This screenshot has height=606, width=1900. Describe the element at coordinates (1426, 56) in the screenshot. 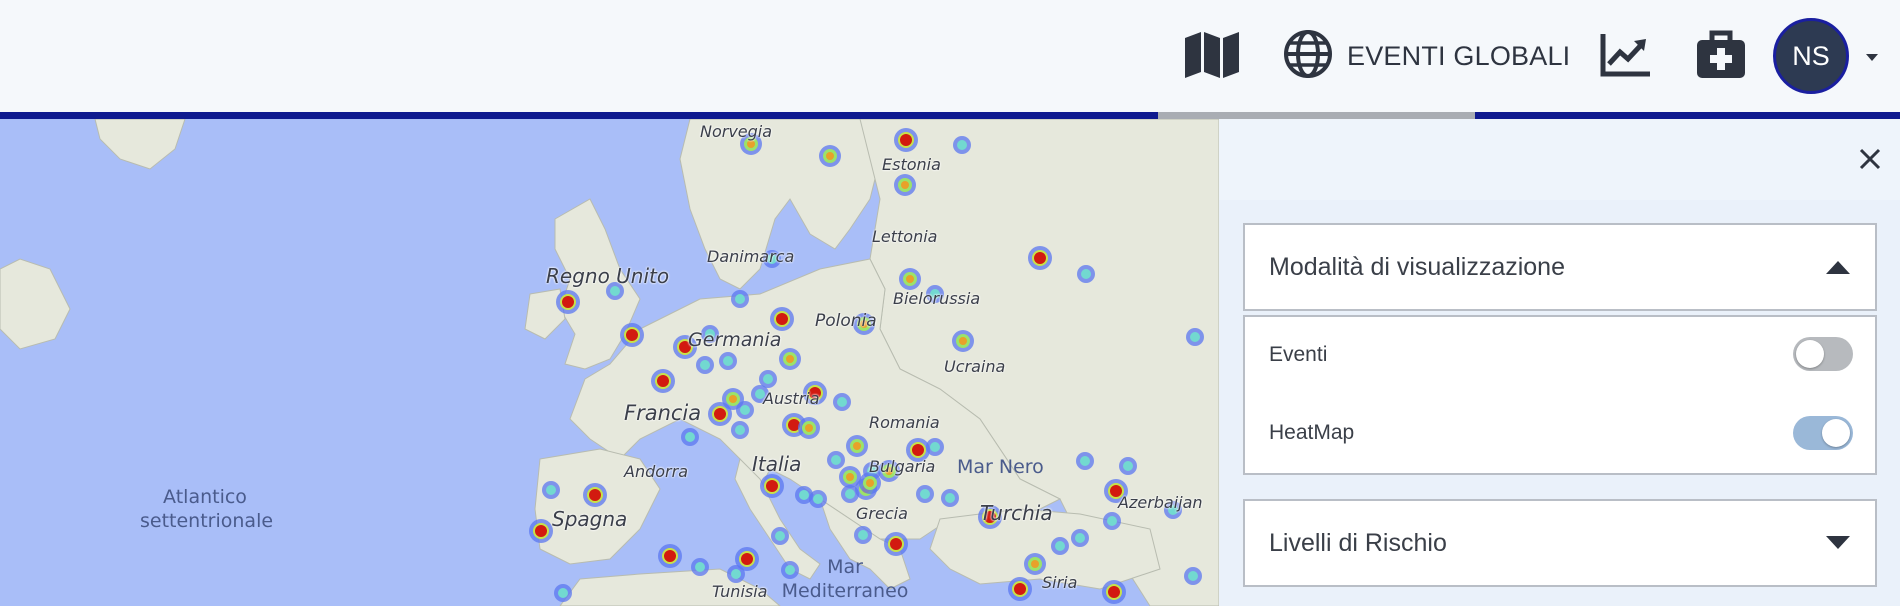

I see `global-events-button: EVENTI GLOBALI` at that location.